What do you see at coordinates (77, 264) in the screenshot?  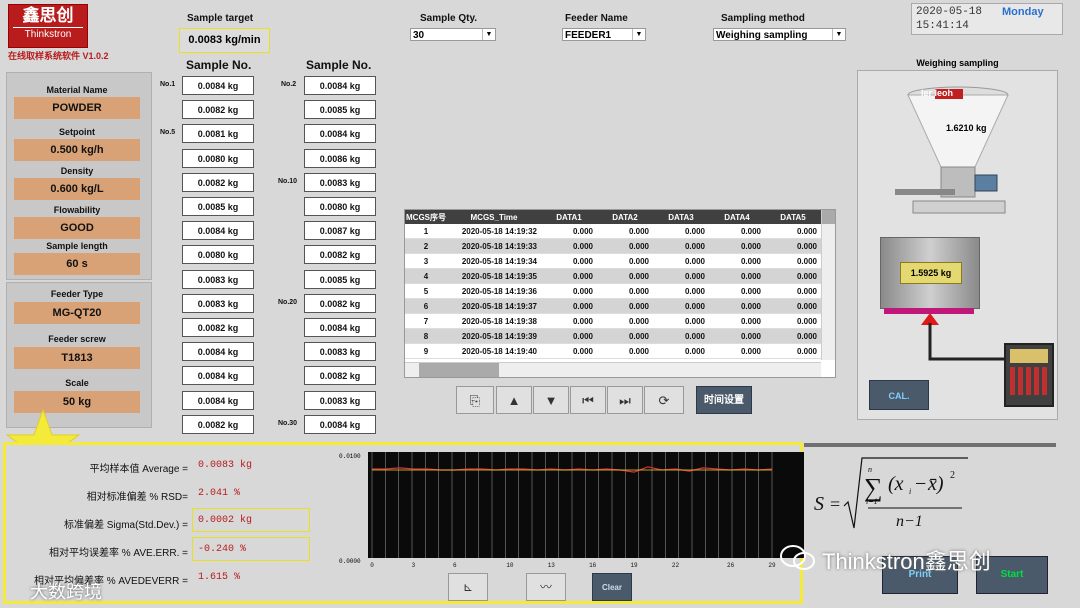 I see `sample-length-value: 60 s` at bounding box center [77, 264].